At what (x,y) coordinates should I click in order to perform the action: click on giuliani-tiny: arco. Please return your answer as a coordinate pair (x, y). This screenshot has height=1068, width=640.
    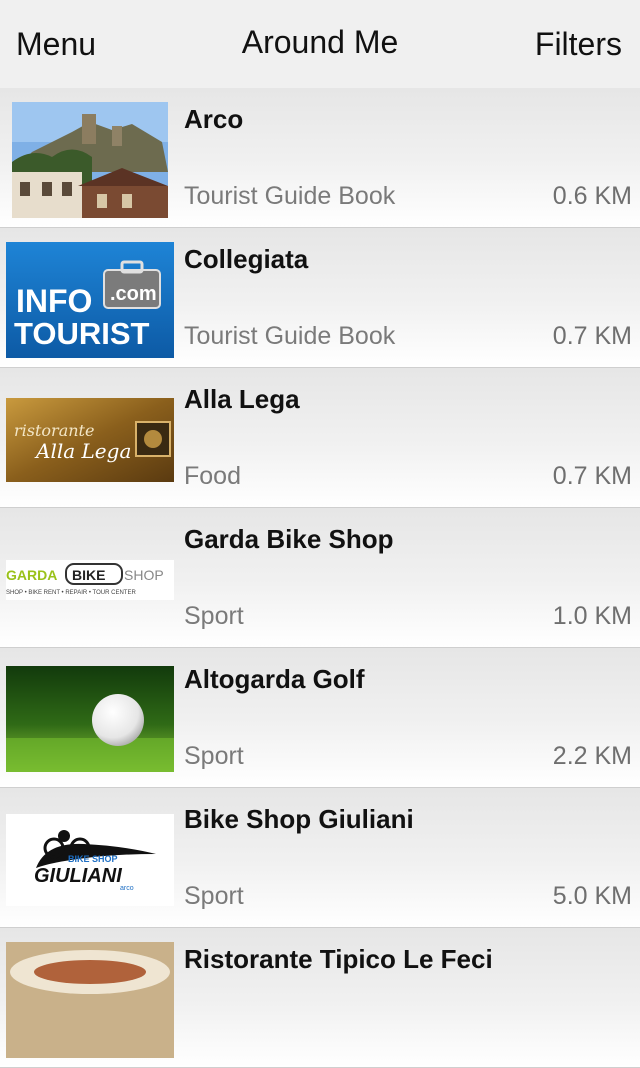
    Looking at the image, I should click on (127, 888).